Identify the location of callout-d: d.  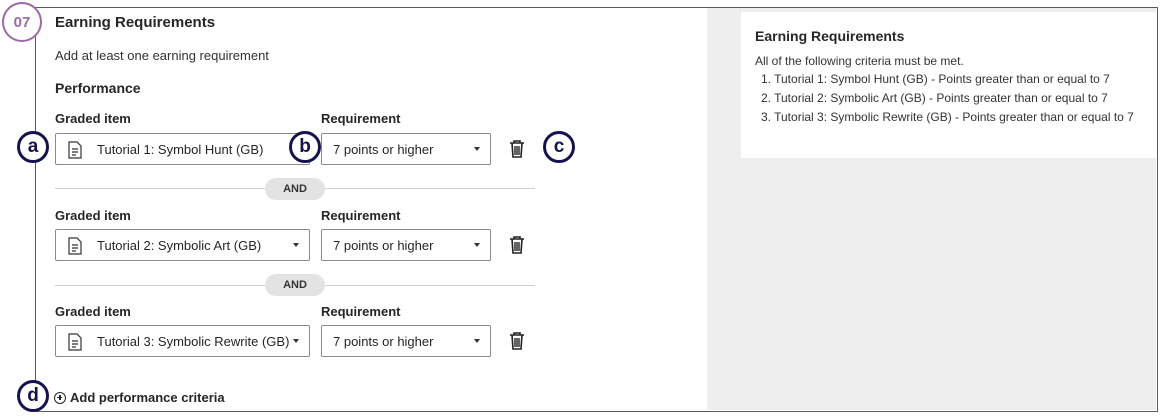
(33, 396).